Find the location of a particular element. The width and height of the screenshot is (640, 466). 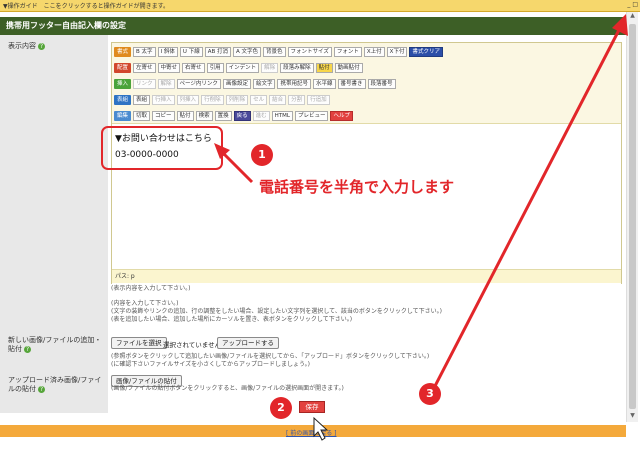

panel-title: 携帯用フッター自由記入欄の設定 is located at coordinates (313, 26).